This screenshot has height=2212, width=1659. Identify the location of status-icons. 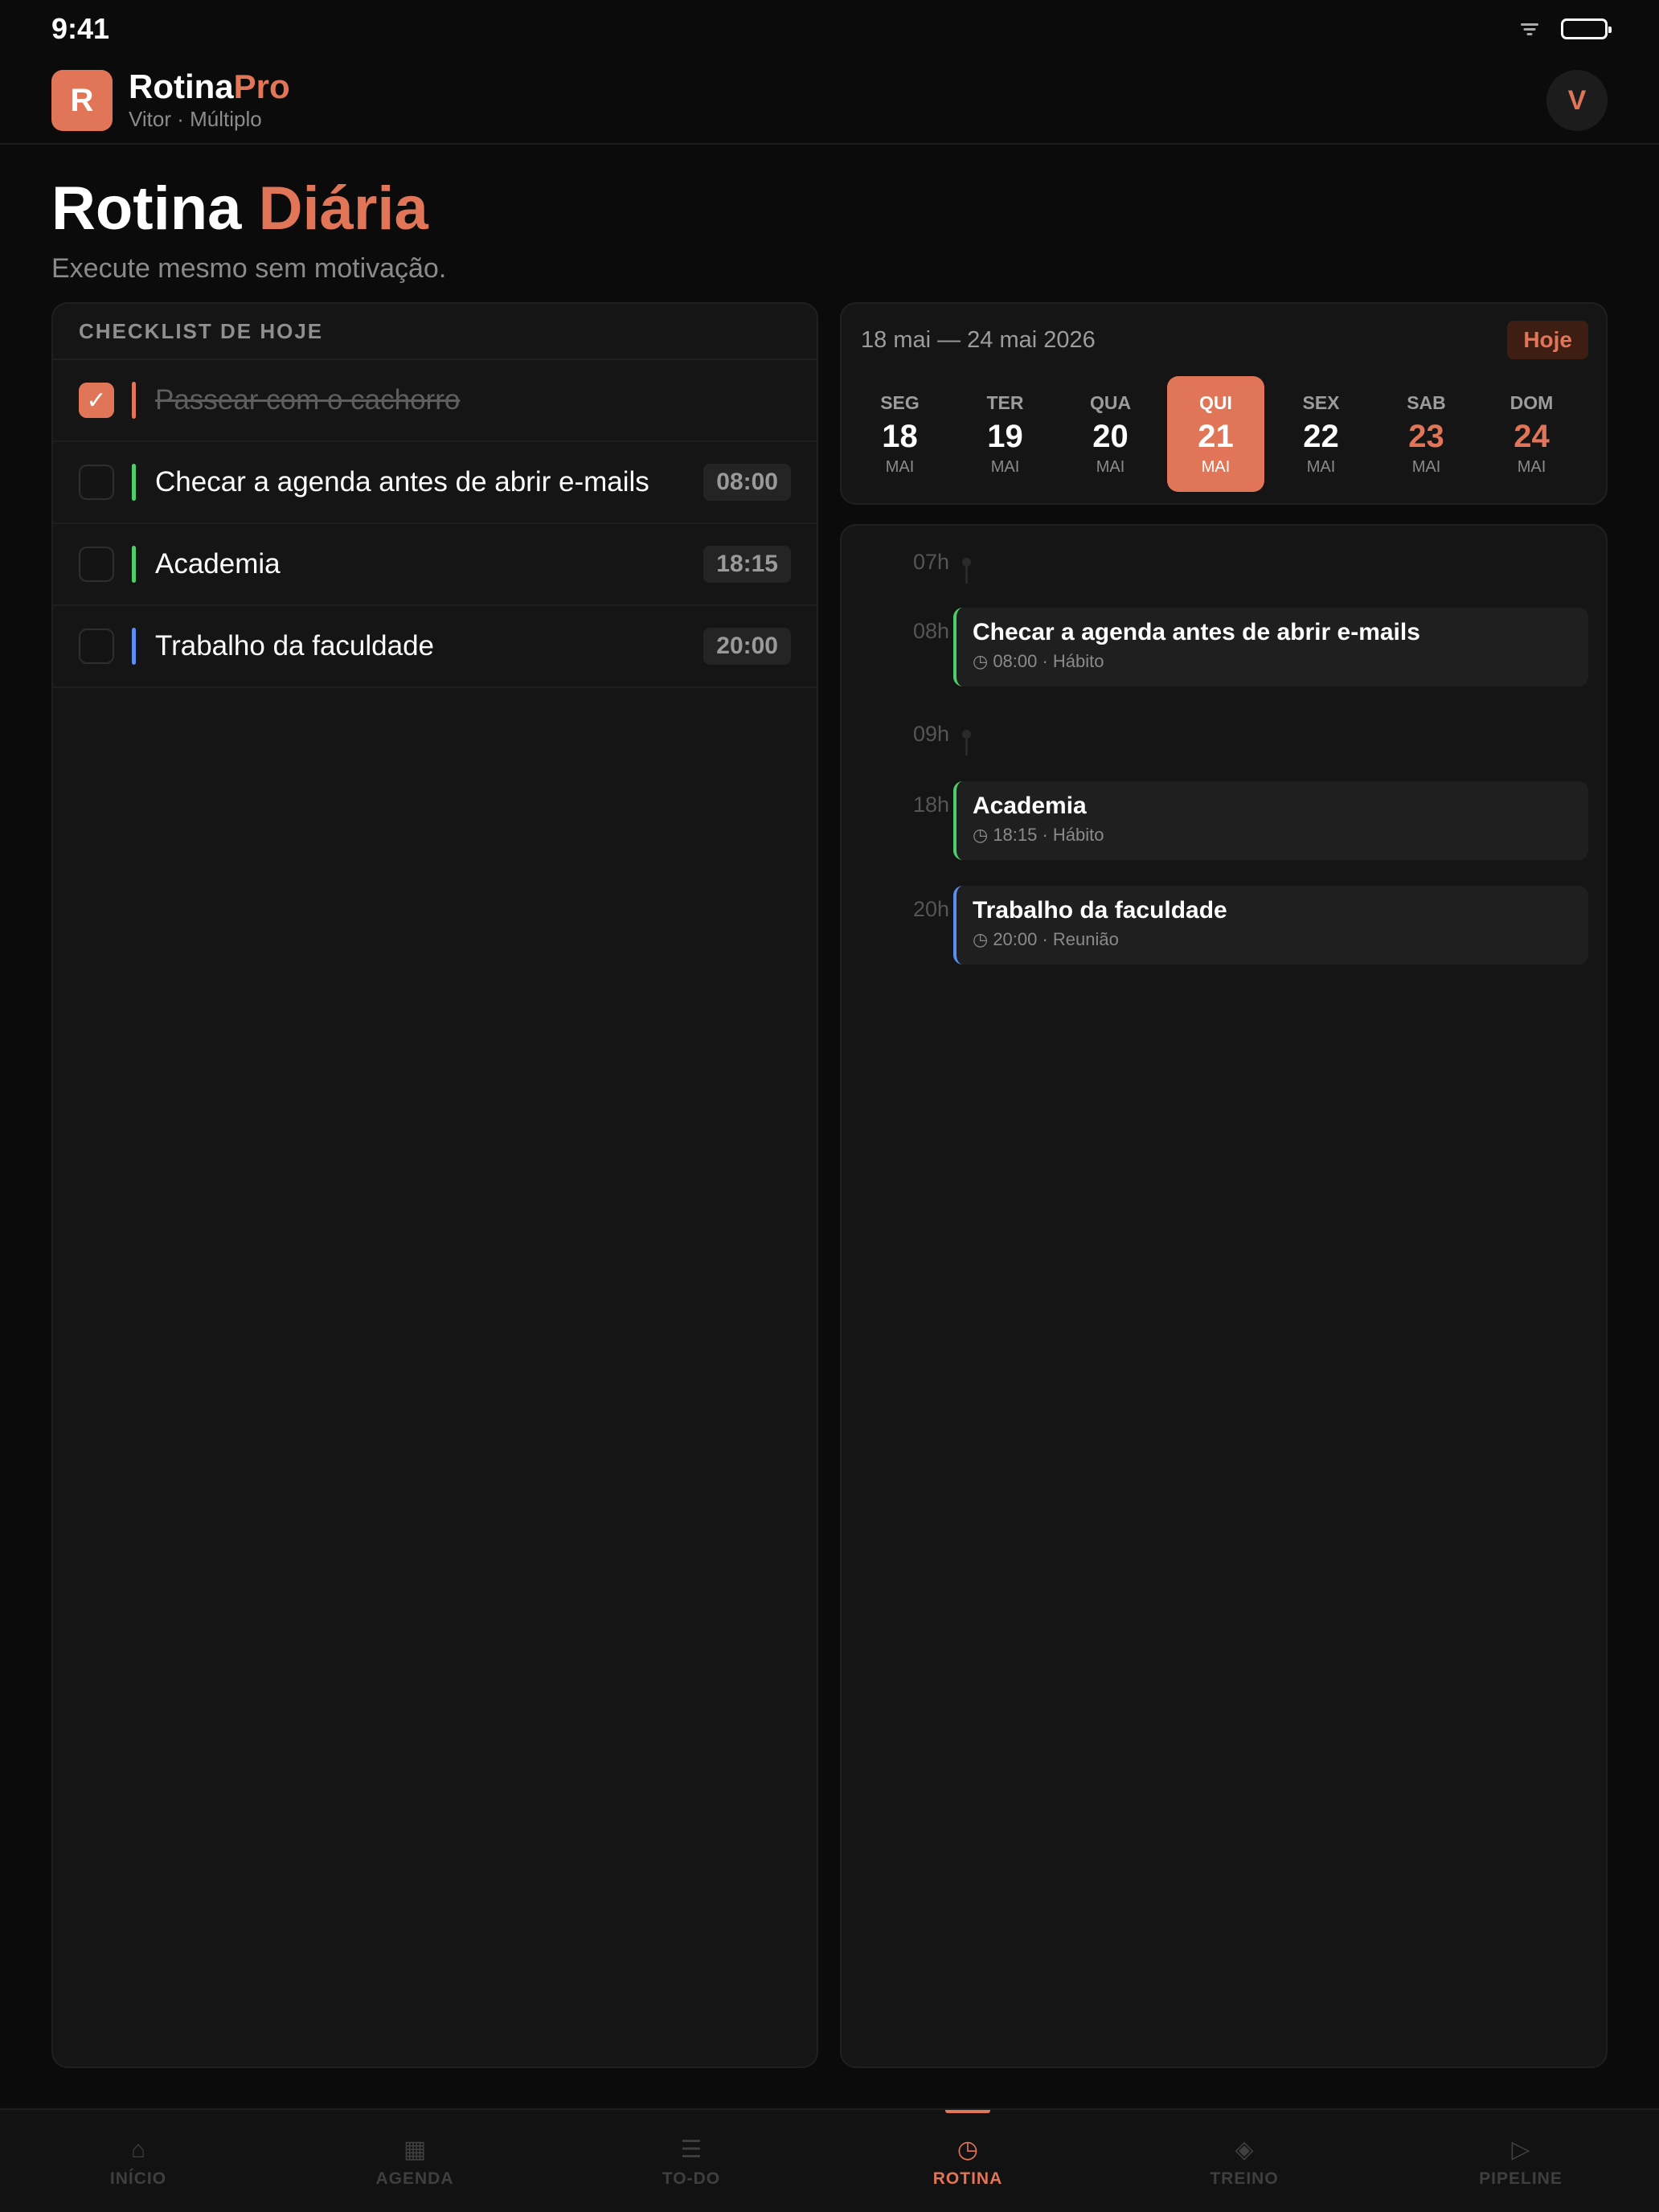
(1566, 28).